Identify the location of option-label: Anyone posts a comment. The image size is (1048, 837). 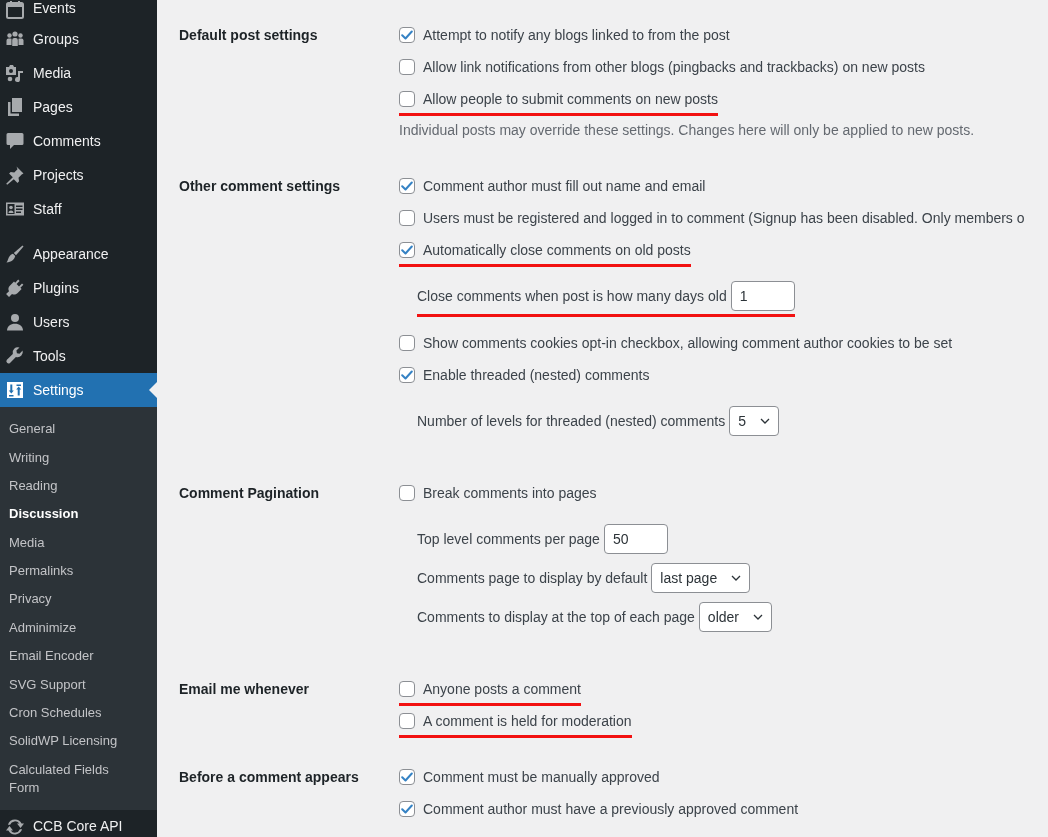
(502, 689).